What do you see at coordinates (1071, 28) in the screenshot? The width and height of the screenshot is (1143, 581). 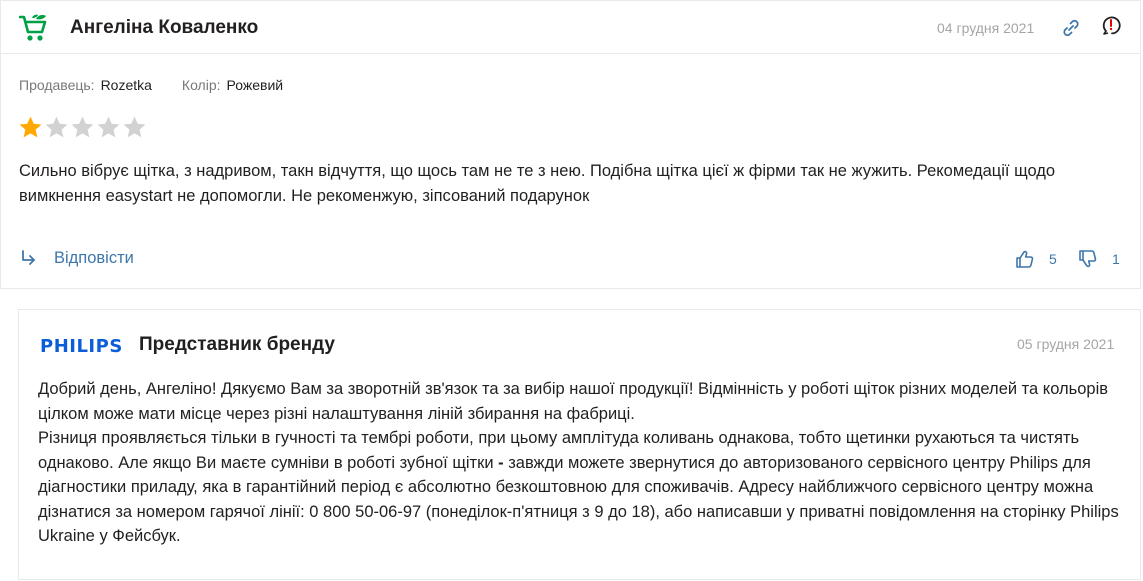 I see `link-icon` at bounding box center [1071, 28].